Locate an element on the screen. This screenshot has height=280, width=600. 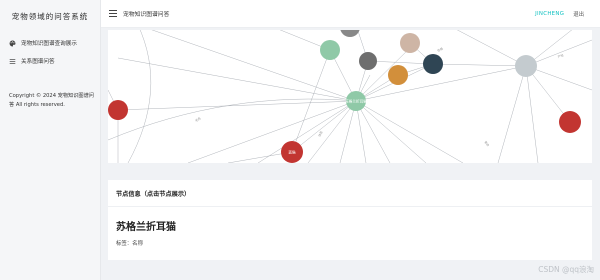
edge-label: 产地 is located at coordinates (560, 55).